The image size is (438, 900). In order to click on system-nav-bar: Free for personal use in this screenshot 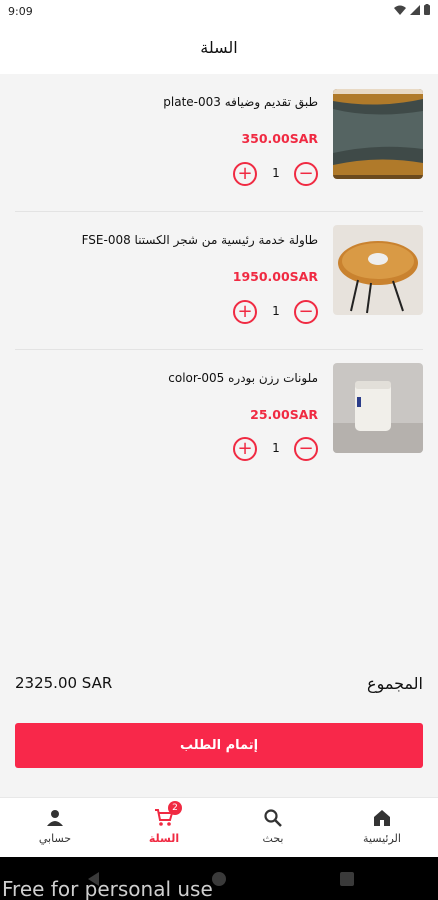, I will do `click(219, 878)`.